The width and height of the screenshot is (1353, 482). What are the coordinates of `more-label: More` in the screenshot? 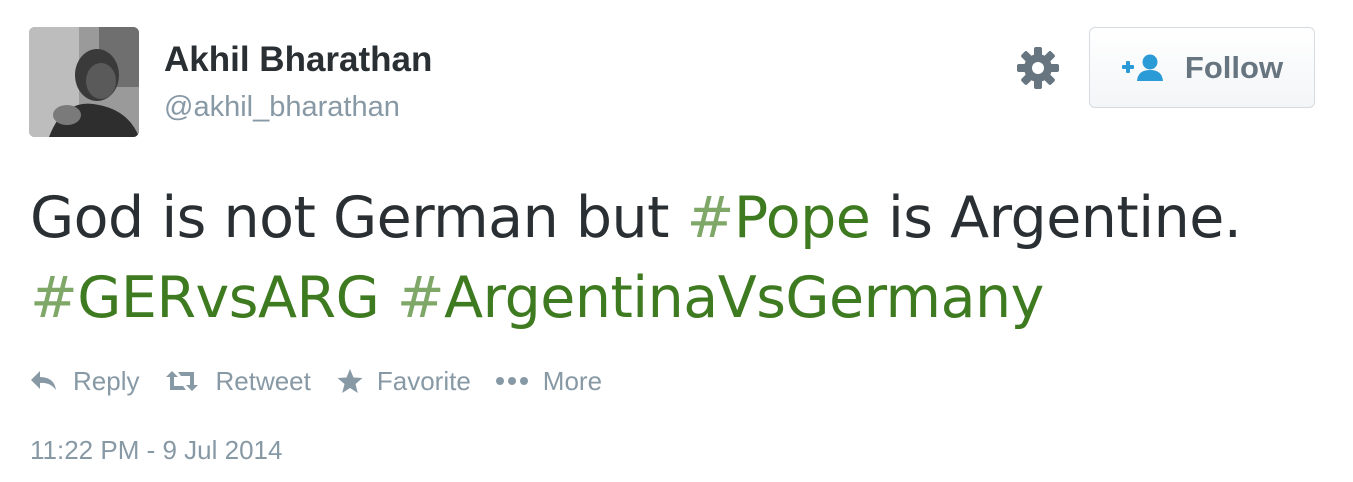 It's located at (572, 380).